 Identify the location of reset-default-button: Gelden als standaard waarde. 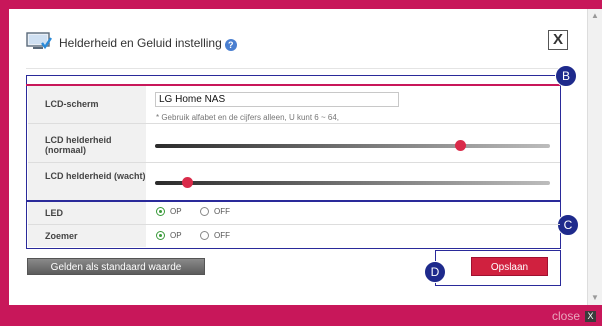
(116, 266).